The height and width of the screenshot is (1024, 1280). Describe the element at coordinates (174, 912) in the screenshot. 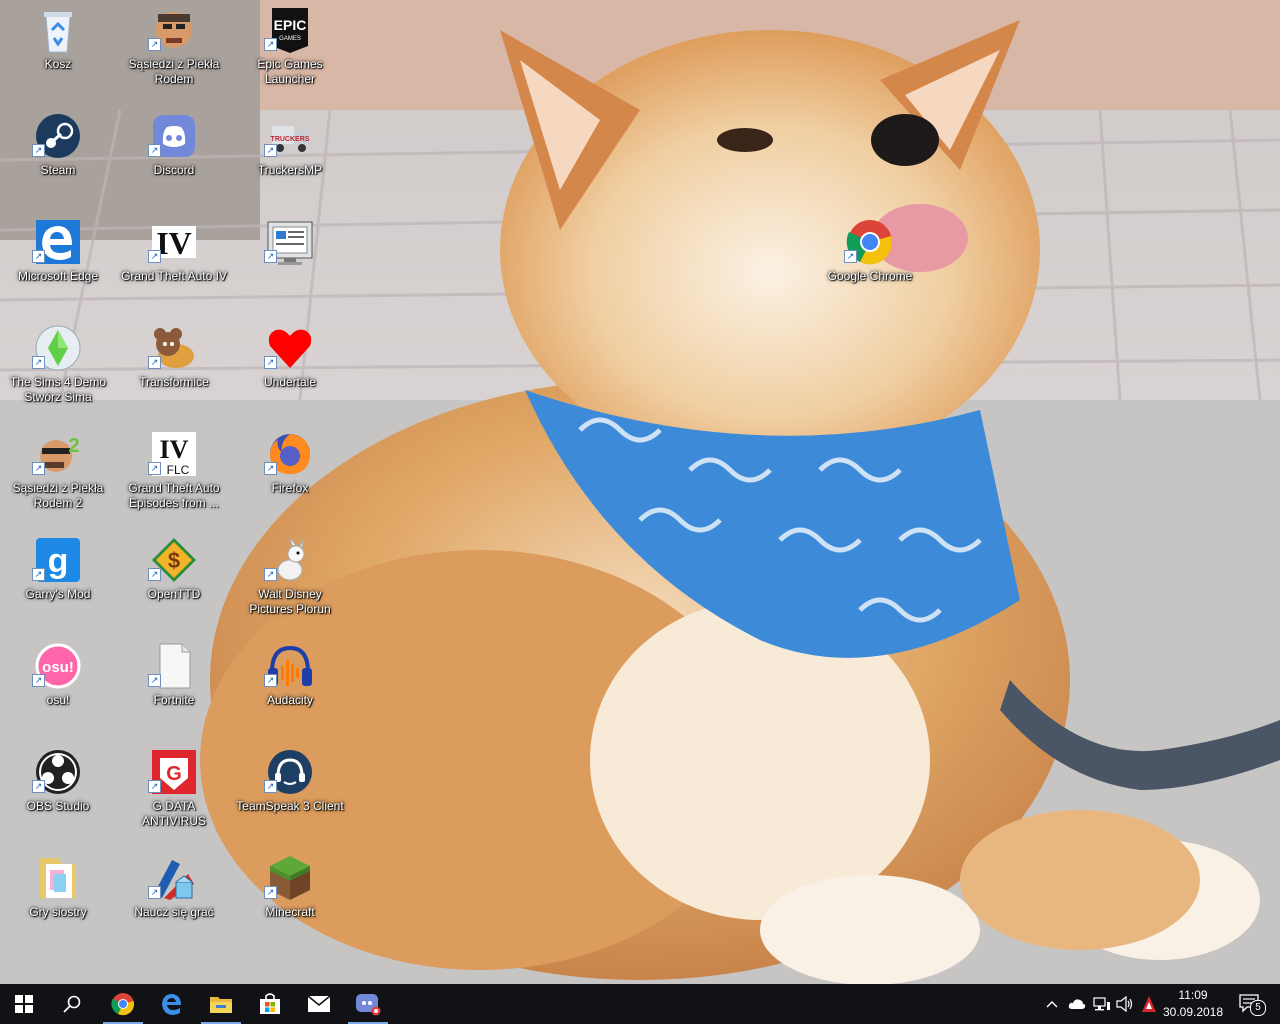

I see `desktop-icon-label: Naucz się grać` at that location.